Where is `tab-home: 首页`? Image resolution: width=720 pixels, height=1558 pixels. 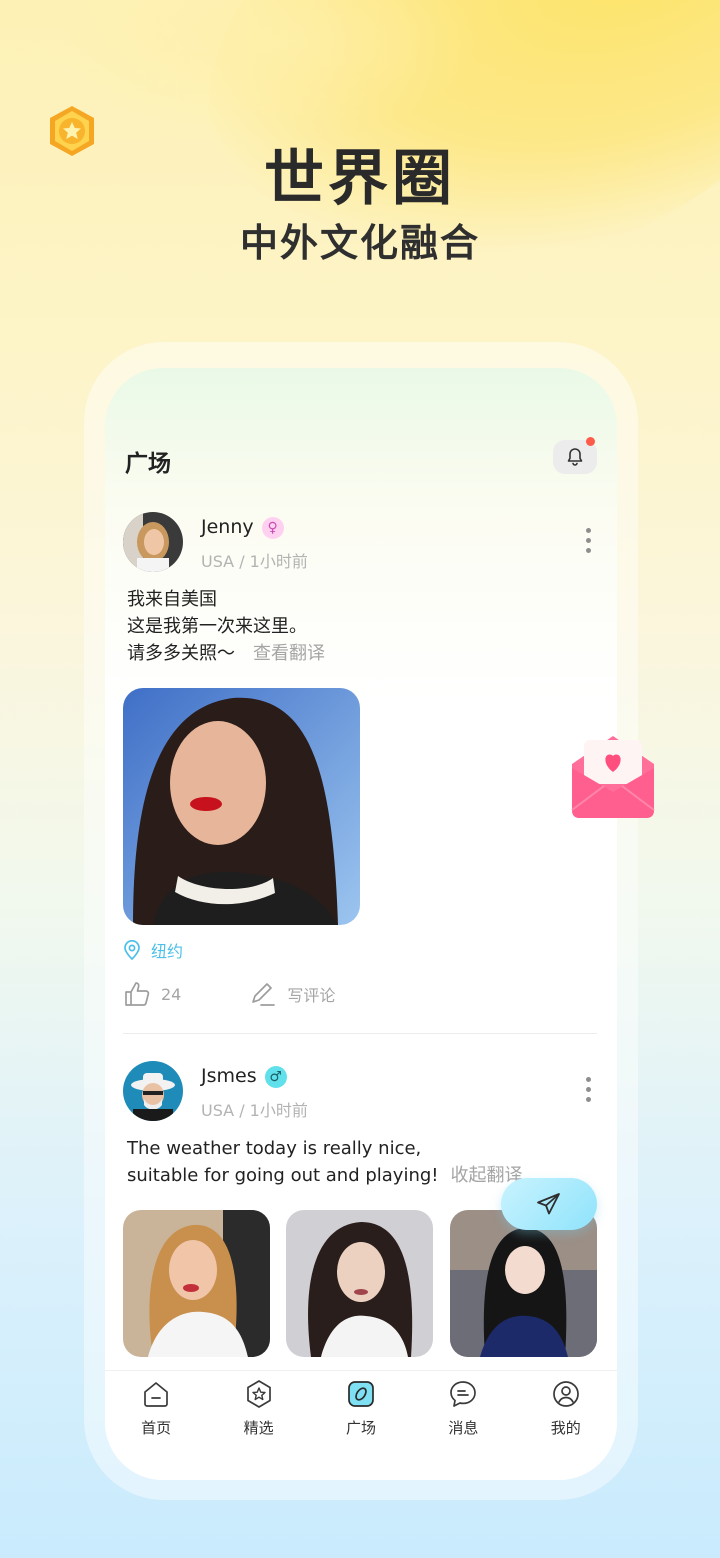
tab-home: 首页 is located at coordinates (156, 1425).